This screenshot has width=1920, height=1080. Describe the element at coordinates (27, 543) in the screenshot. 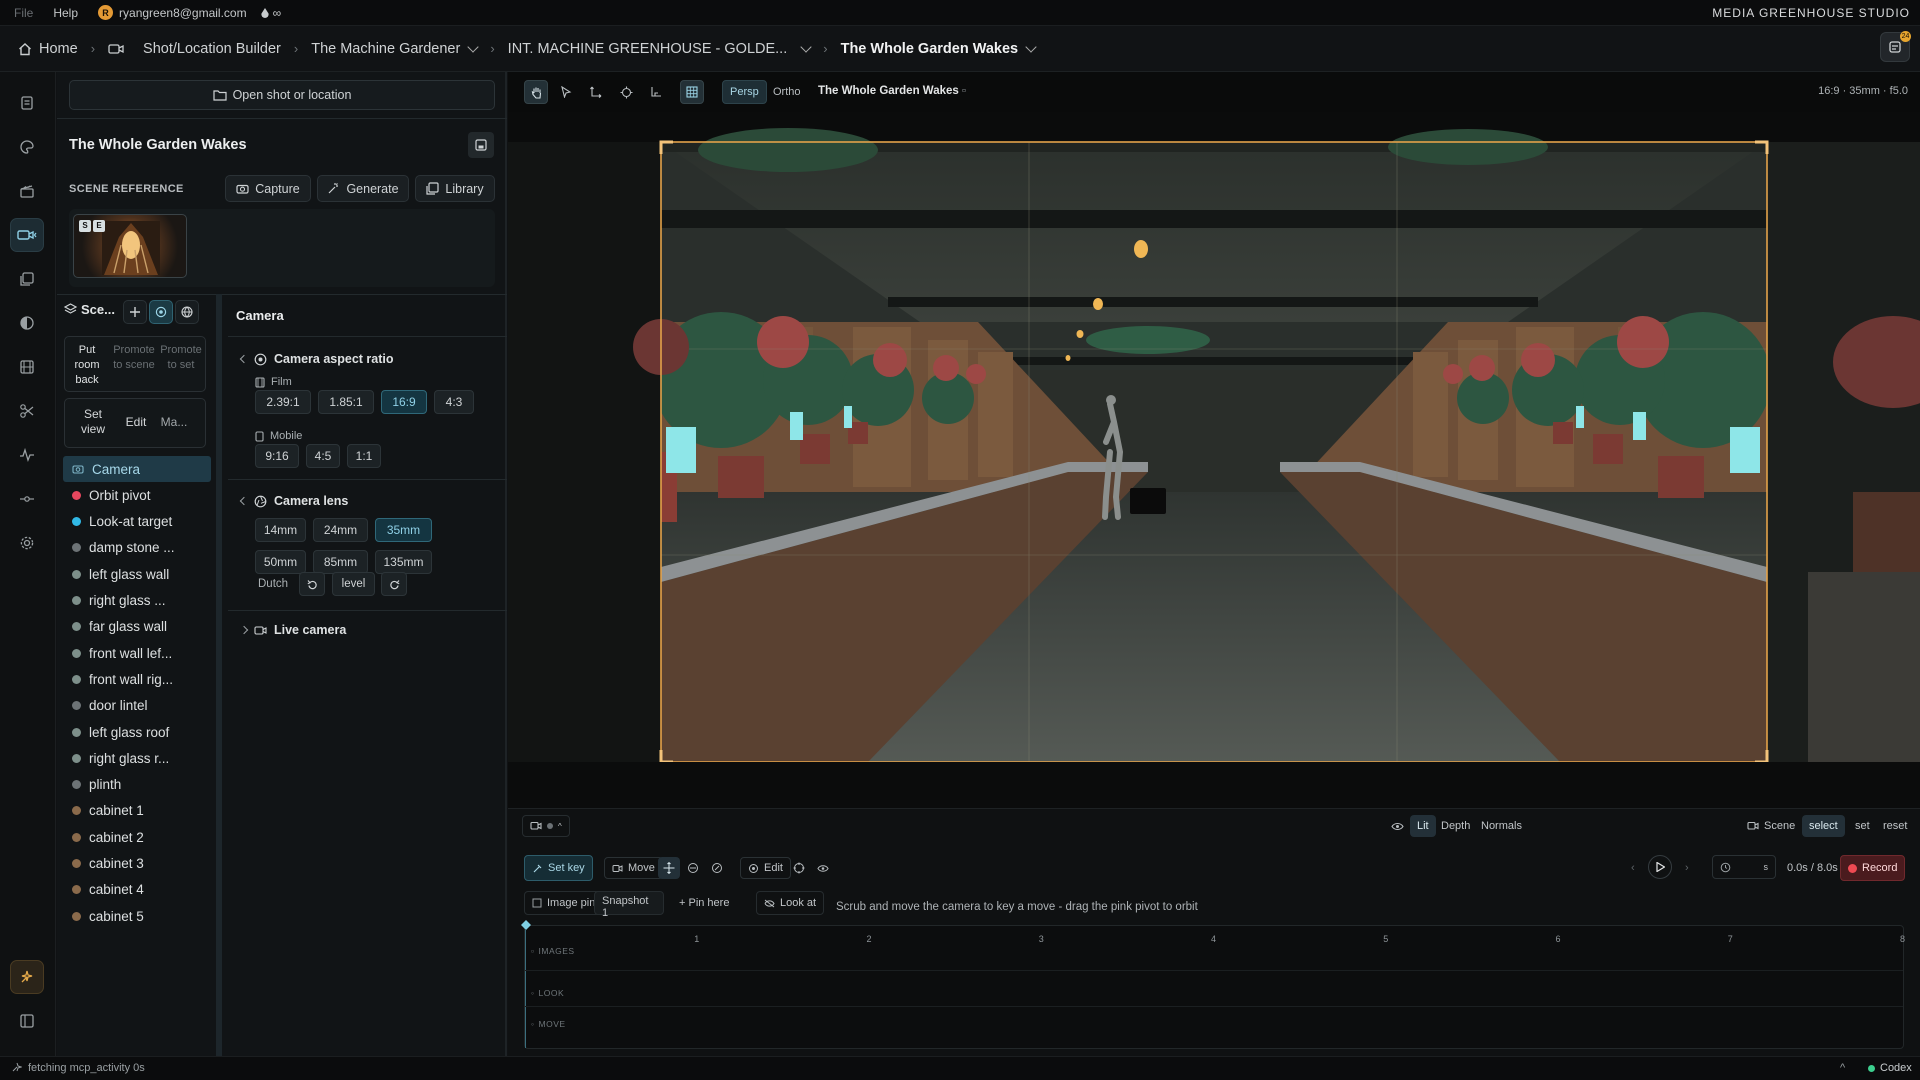

I see `rail-settings` at that location.